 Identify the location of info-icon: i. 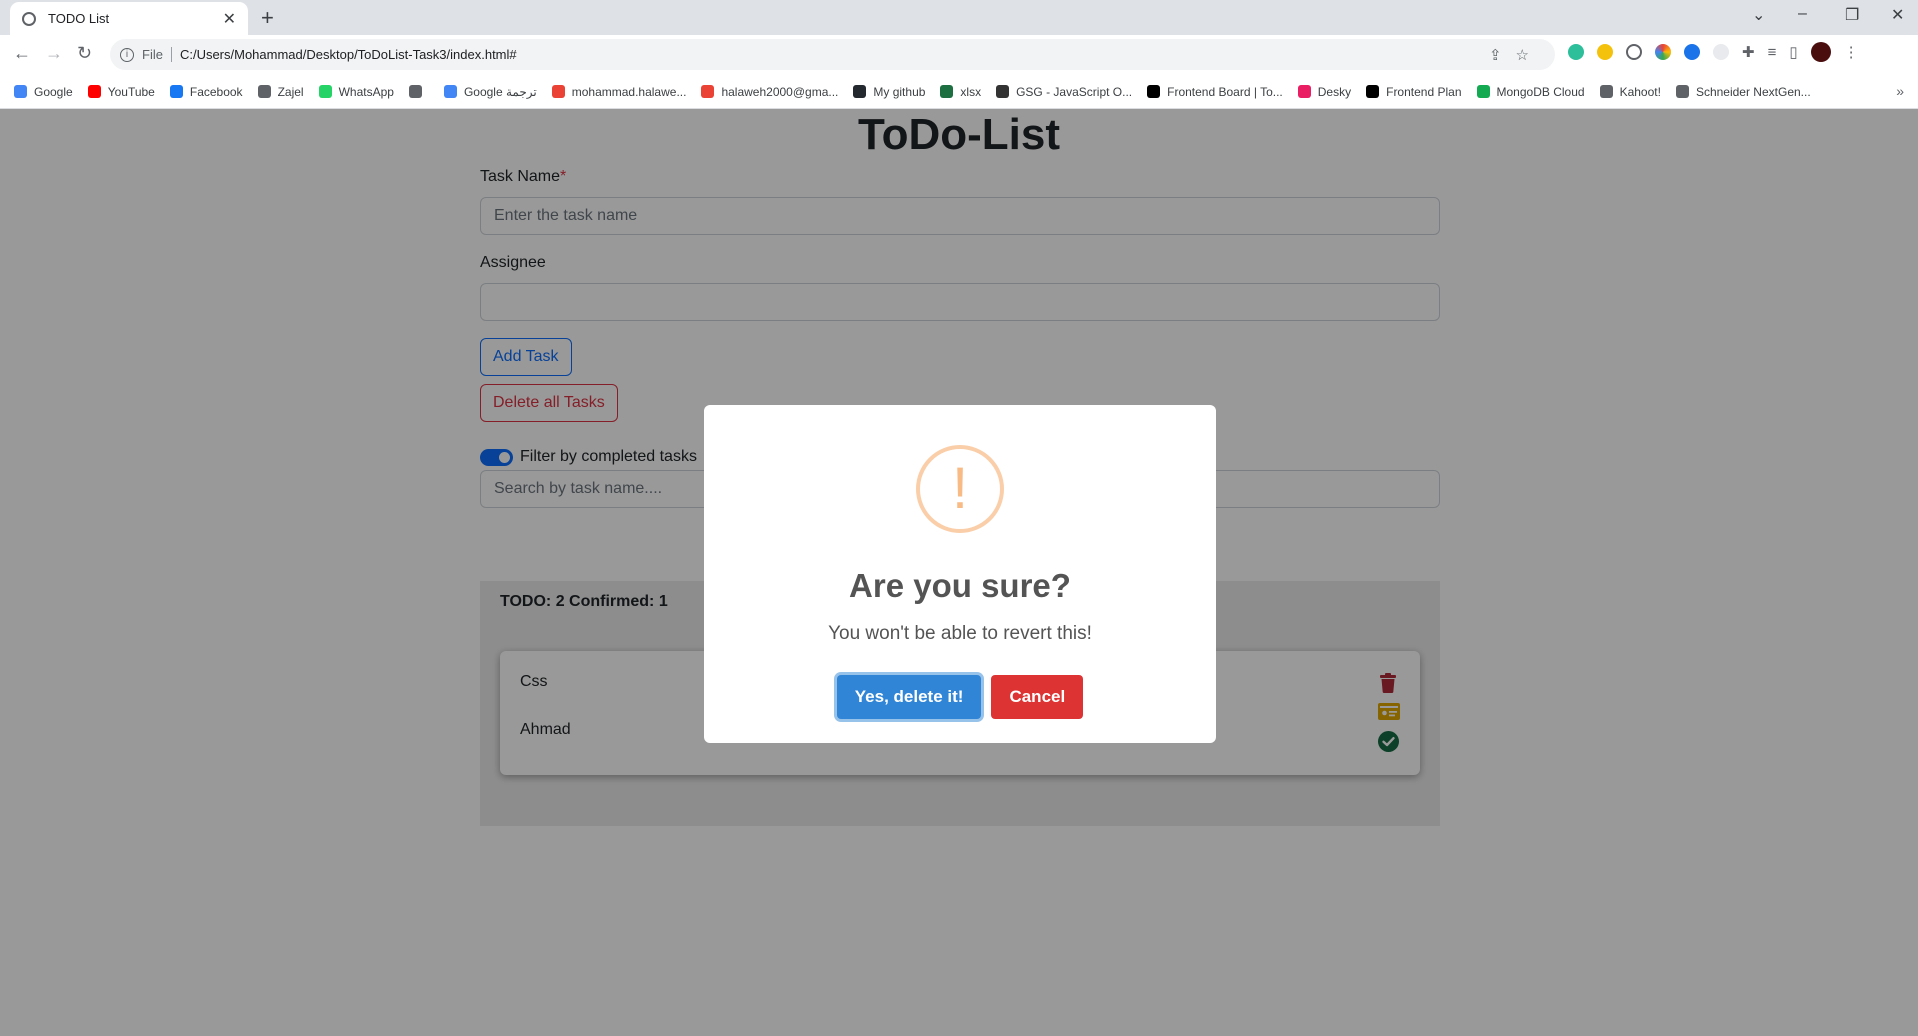
(127, 54).